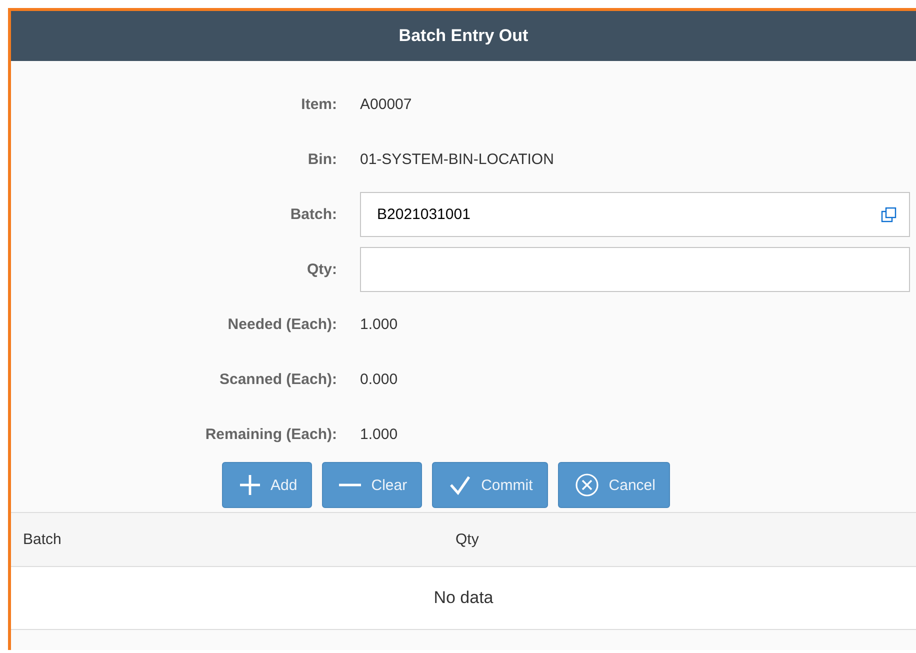  I want to click on commit-button: Commit, so click(490, 485).